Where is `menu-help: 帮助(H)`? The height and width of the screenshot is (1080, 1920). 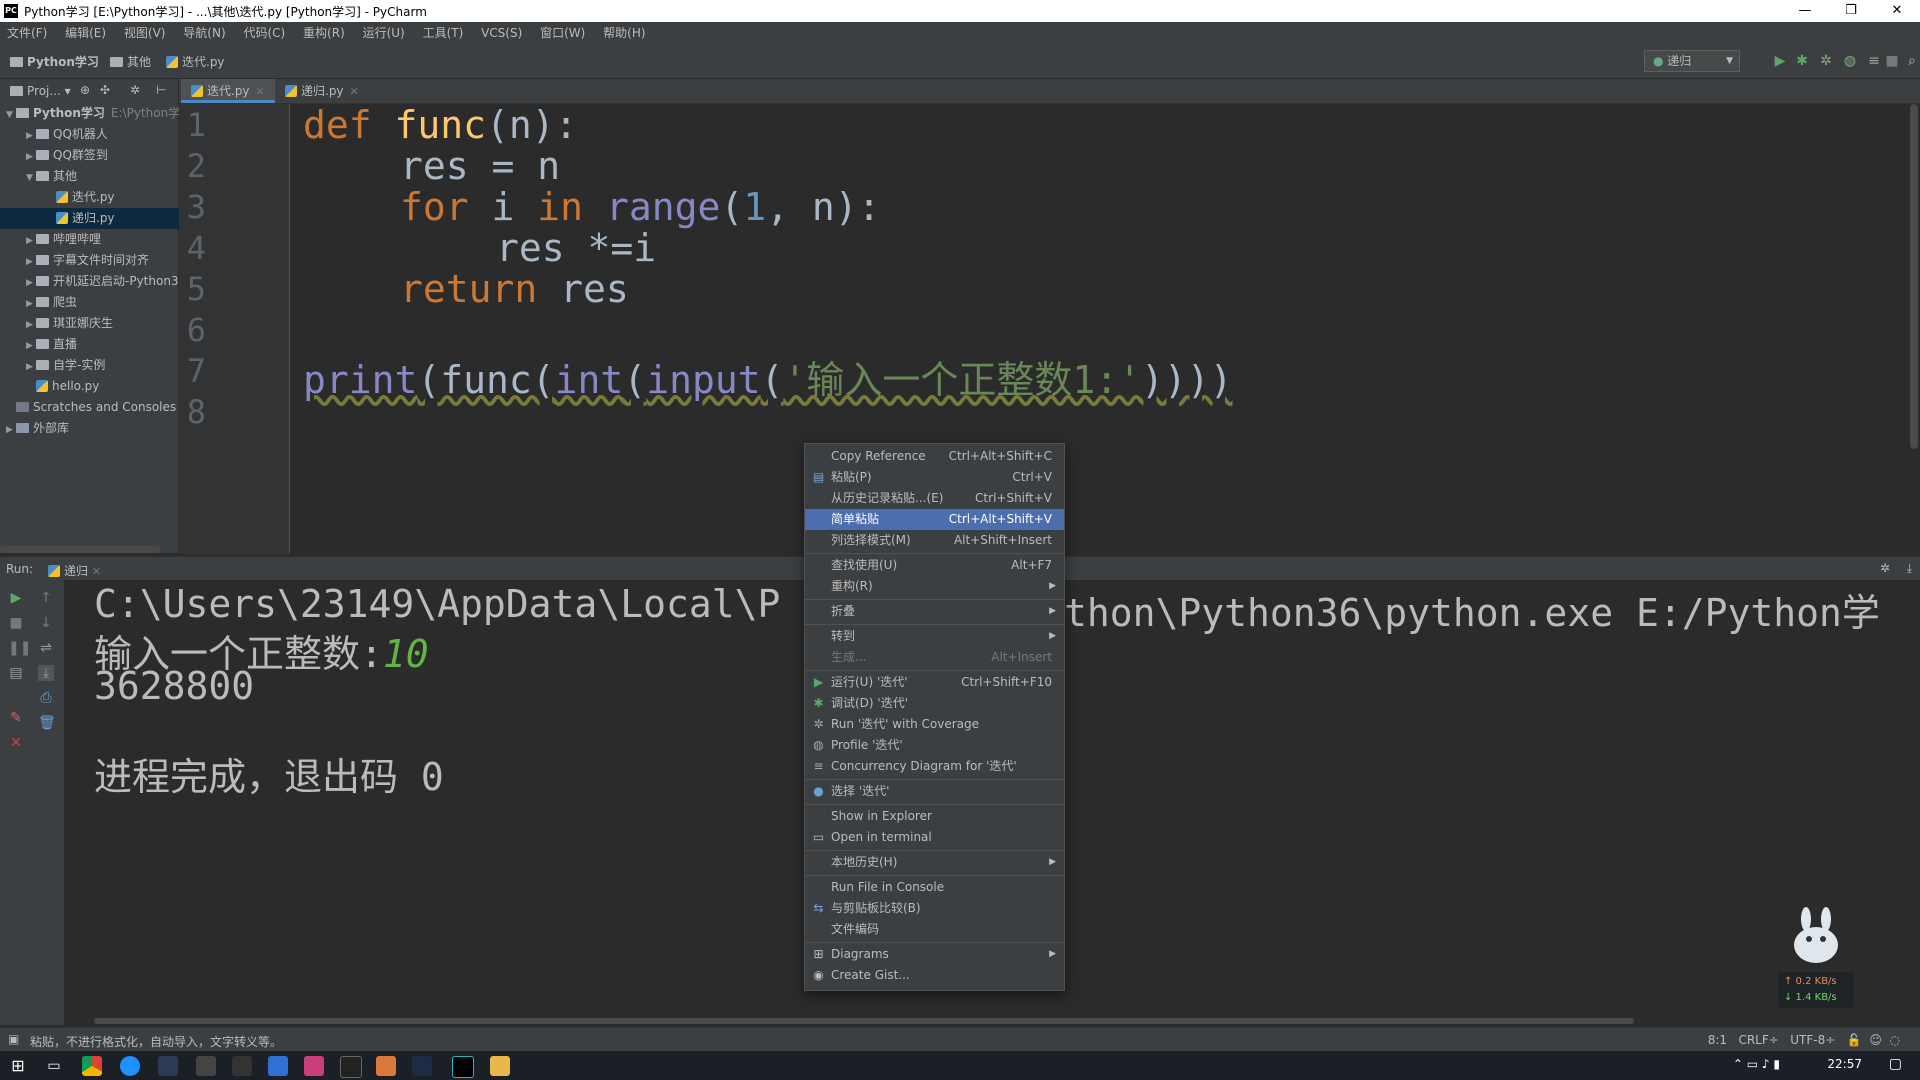
menu-help: 帮助(H) is located at coordinates (624, 33).